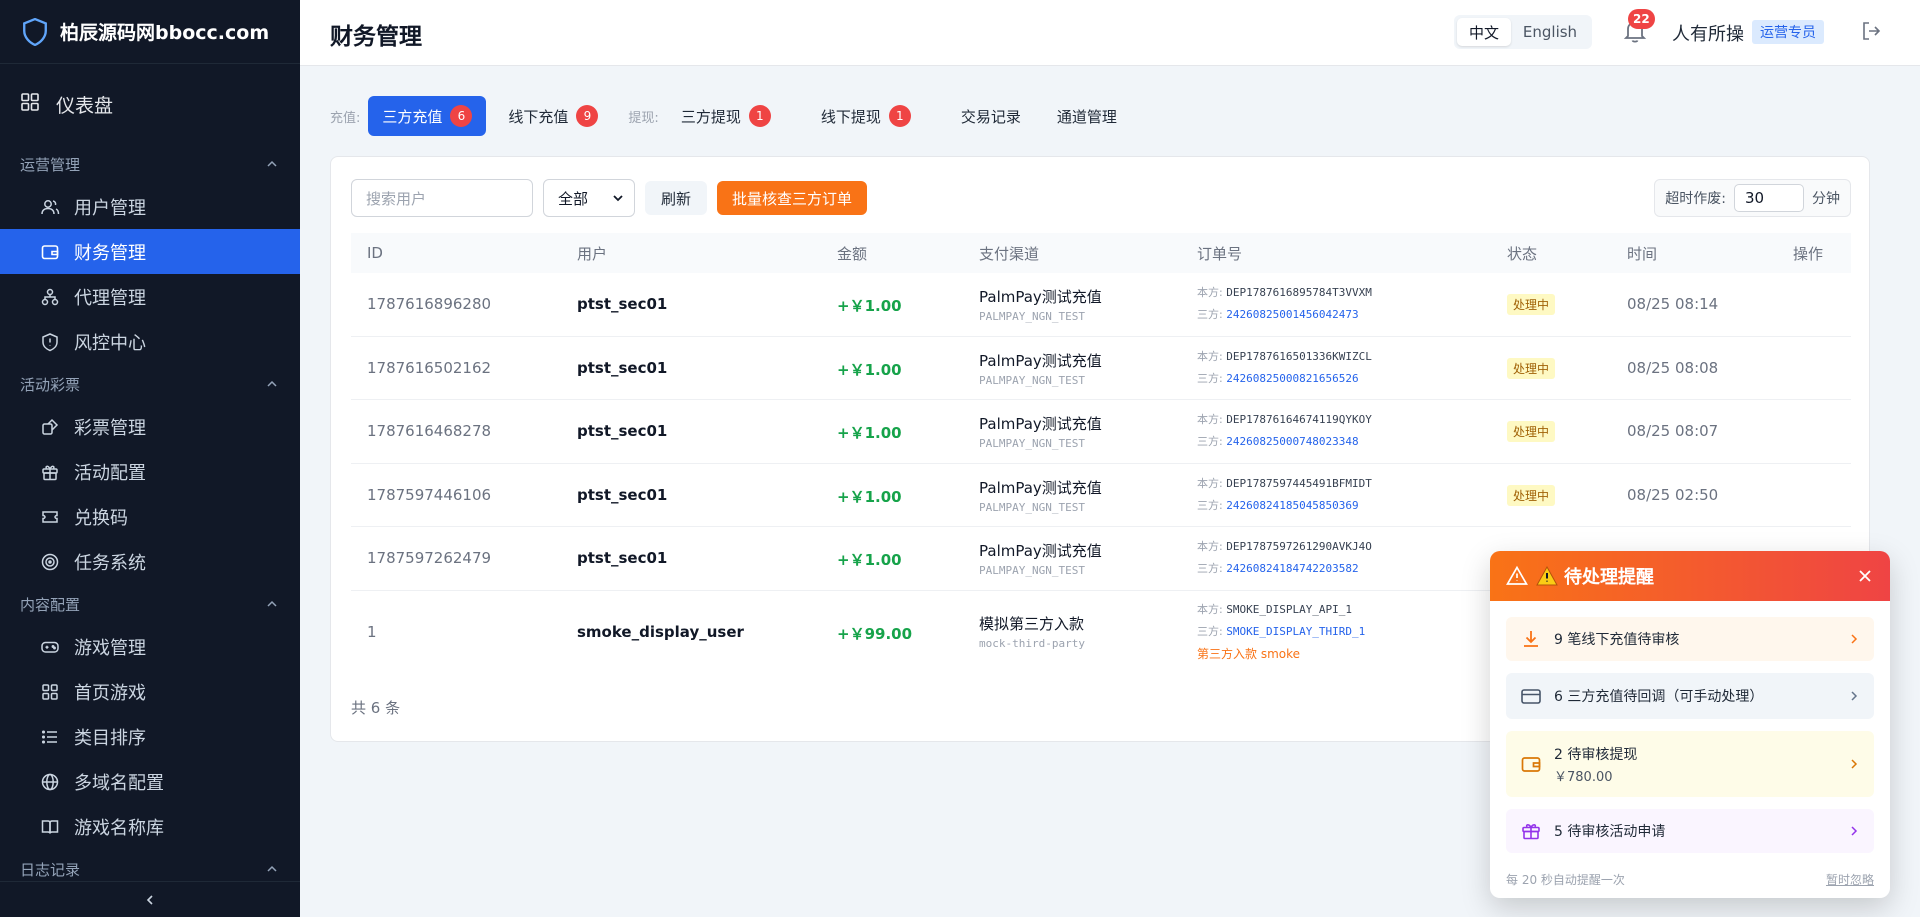 The height and width of the screenshot is (917, 1920). What do you see at coordinates (1032, 643) in the screenshot?
I see `channel-code: mock-third-party` at bounding box center [1032, 643].